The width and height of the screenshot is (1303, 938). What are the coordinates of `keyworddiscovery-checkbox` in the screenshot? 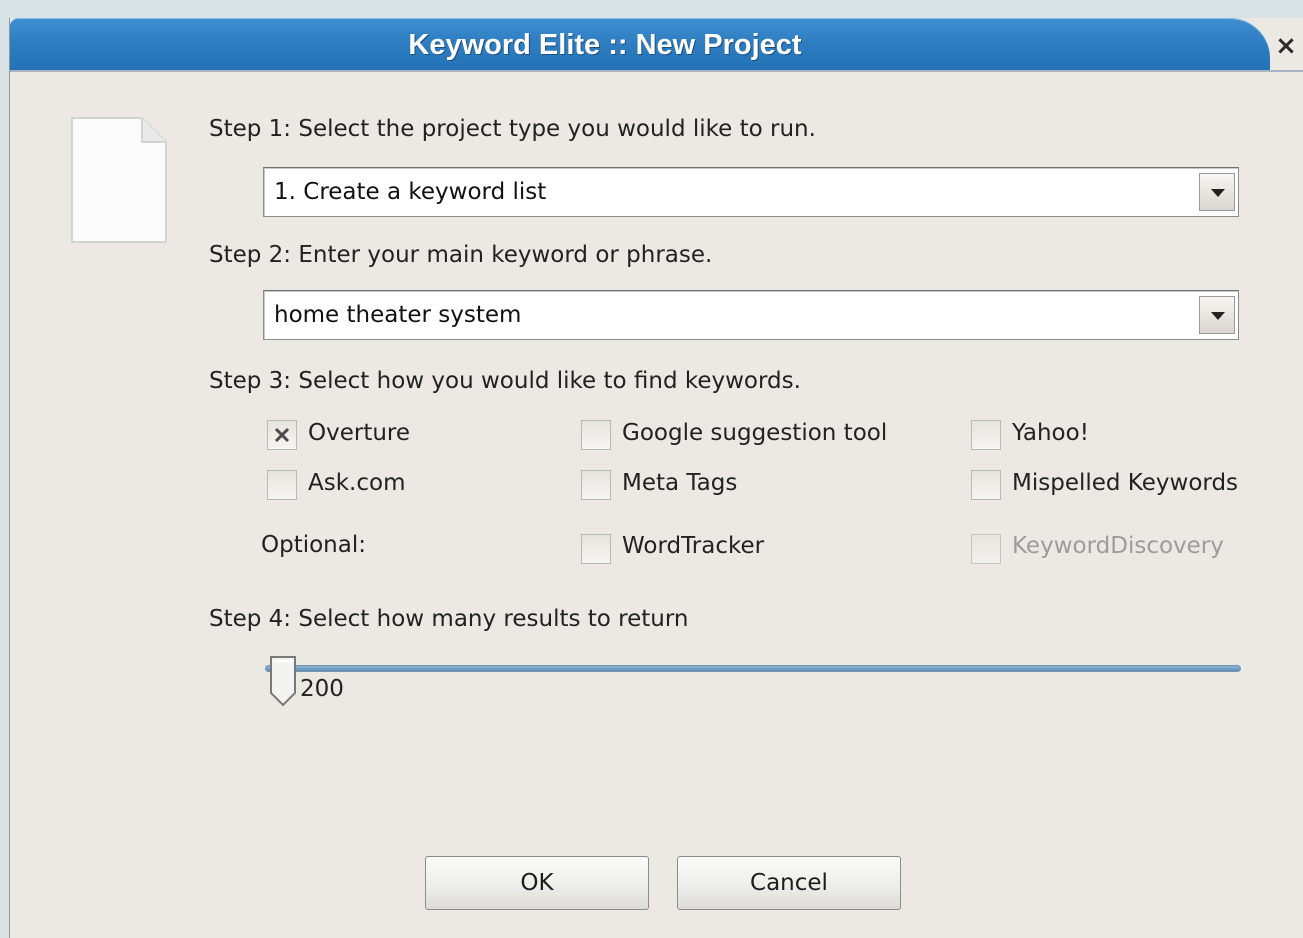 It's located at (986, 549).